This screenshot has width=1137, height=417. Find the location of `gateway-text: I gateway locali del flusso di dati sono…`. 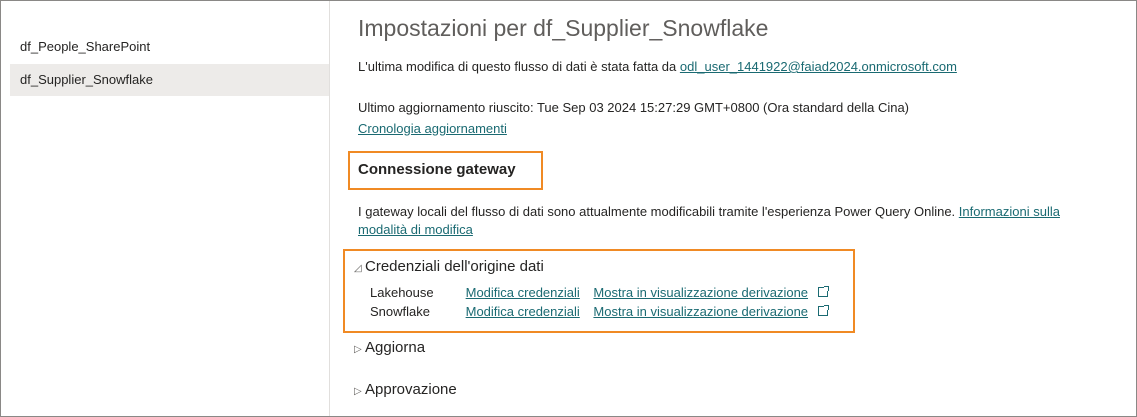

gateway-text: I gateway locali del flusso di dati sono… is located at coordinates (657, 211).